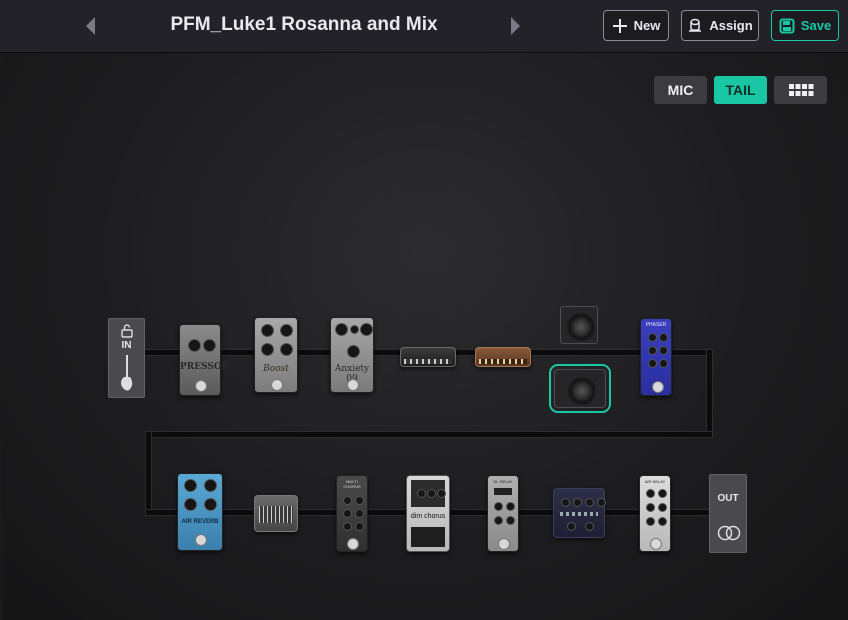  Describe the element at coordinates (680, 90) in the screenshot. I see `mic-view-button: MIC` at that location.